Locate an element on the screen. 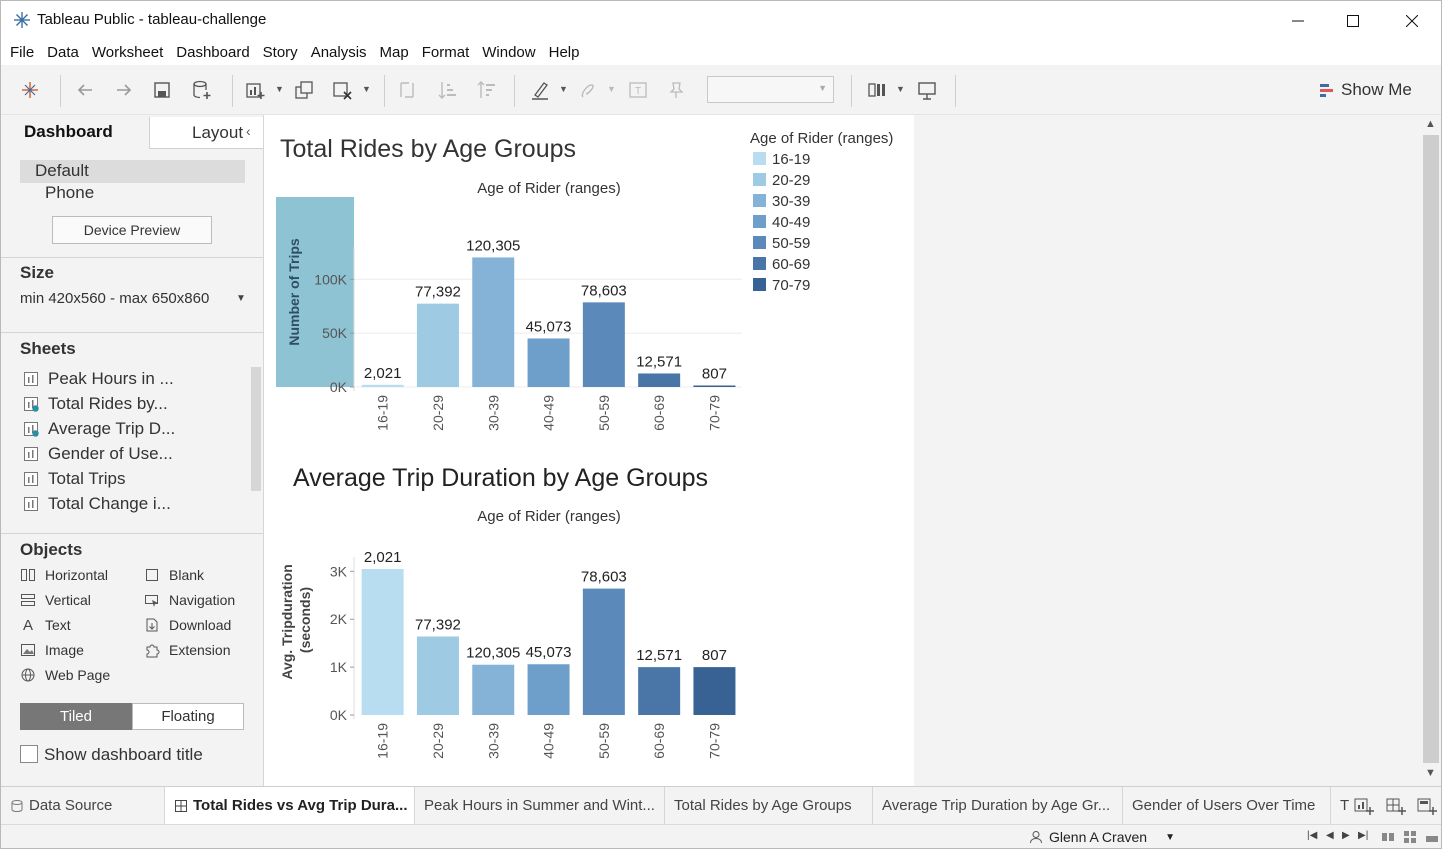 This screenshot has width=1442, height=849. show-mark-labels-icon: T is located at coordinates (638, 90).